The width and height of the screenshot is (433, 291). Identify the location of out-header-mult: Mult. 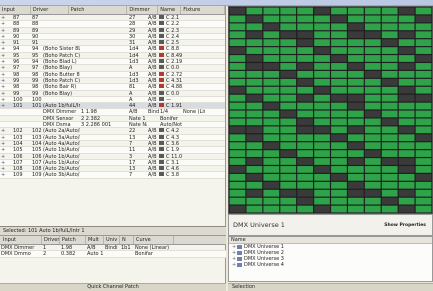
(95, 240).